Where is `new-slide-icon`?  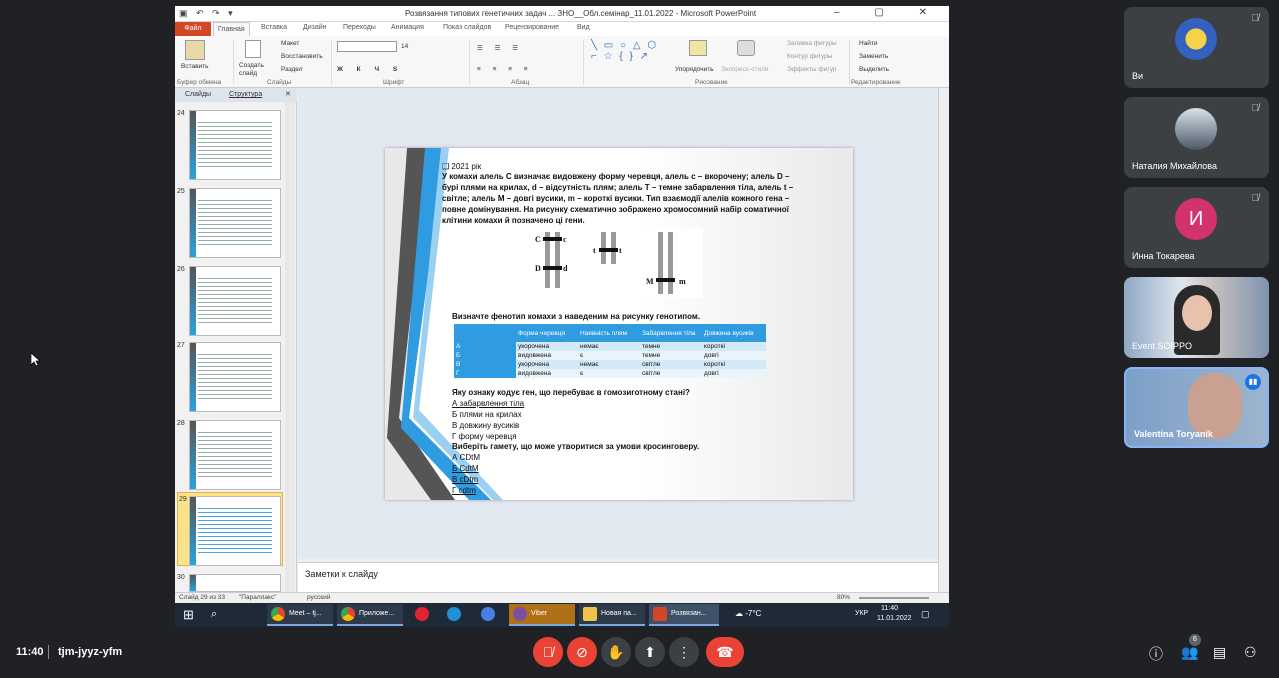
new-slide-icon is located at coordinates (253, 49).